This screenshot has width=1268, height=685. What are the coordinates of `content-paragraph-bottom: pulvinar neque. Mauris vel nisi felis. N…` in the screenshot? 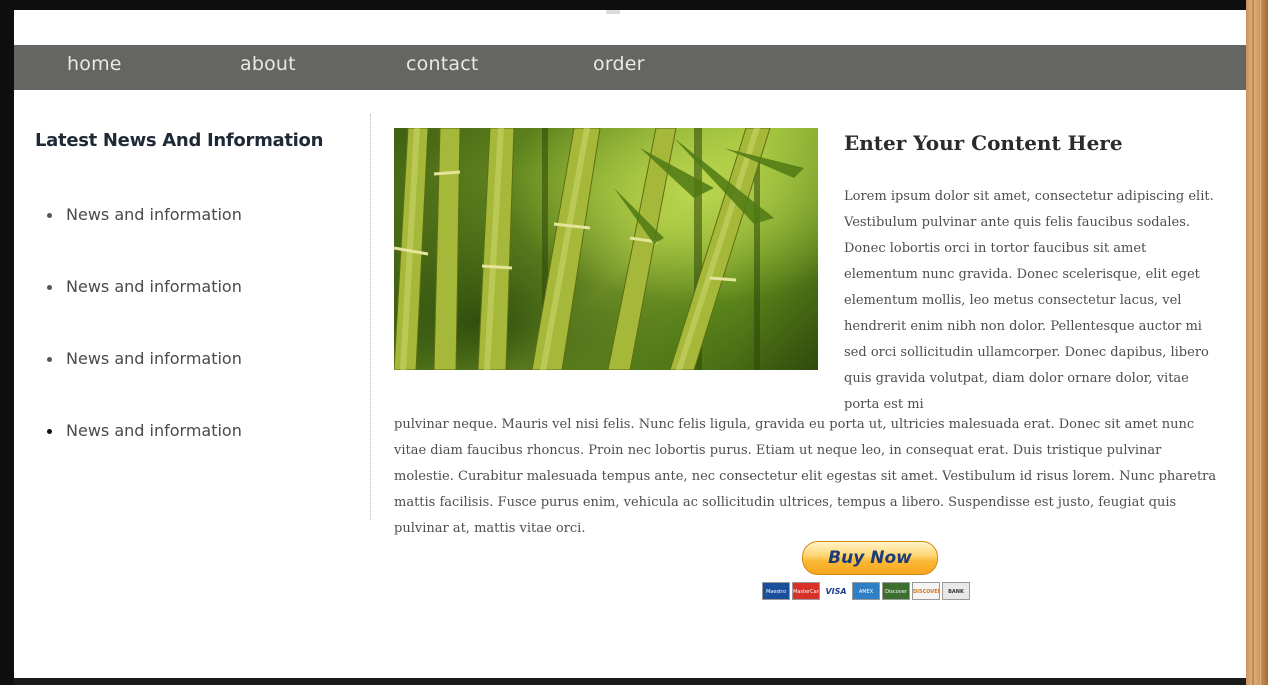 It's located at (805, 476).